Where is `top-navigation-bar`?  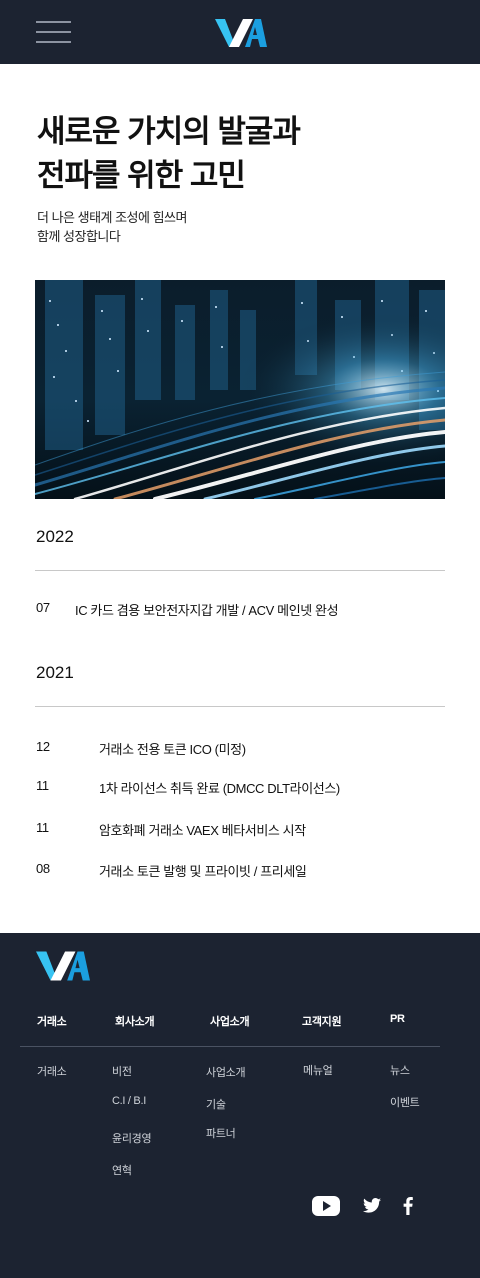
top-navigation-bar is located at coordinates (240, 32).